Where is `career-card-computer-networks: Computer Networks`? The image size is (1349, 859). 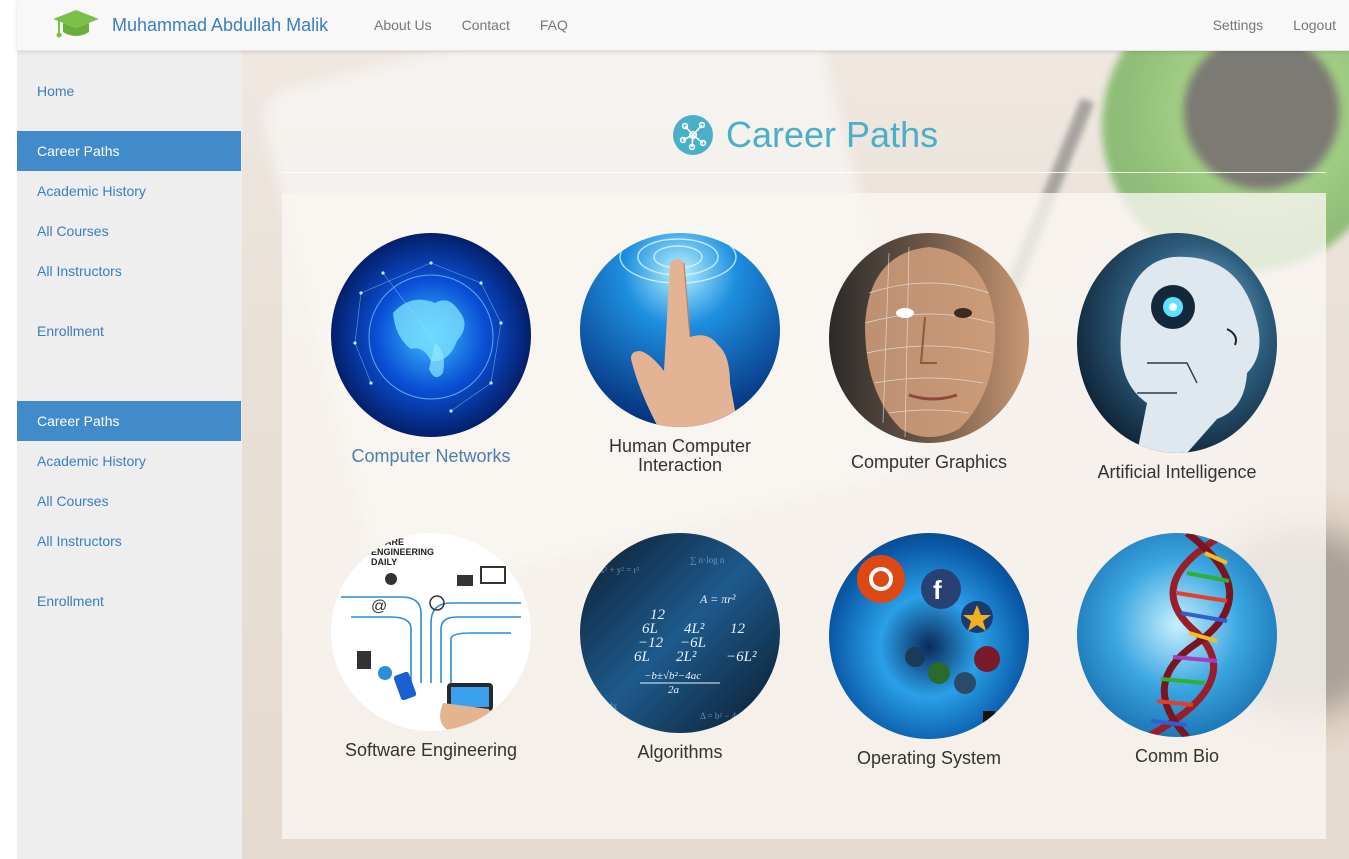
career-card-computer-networks: Computer Networks is located at coordinates (431, 349).